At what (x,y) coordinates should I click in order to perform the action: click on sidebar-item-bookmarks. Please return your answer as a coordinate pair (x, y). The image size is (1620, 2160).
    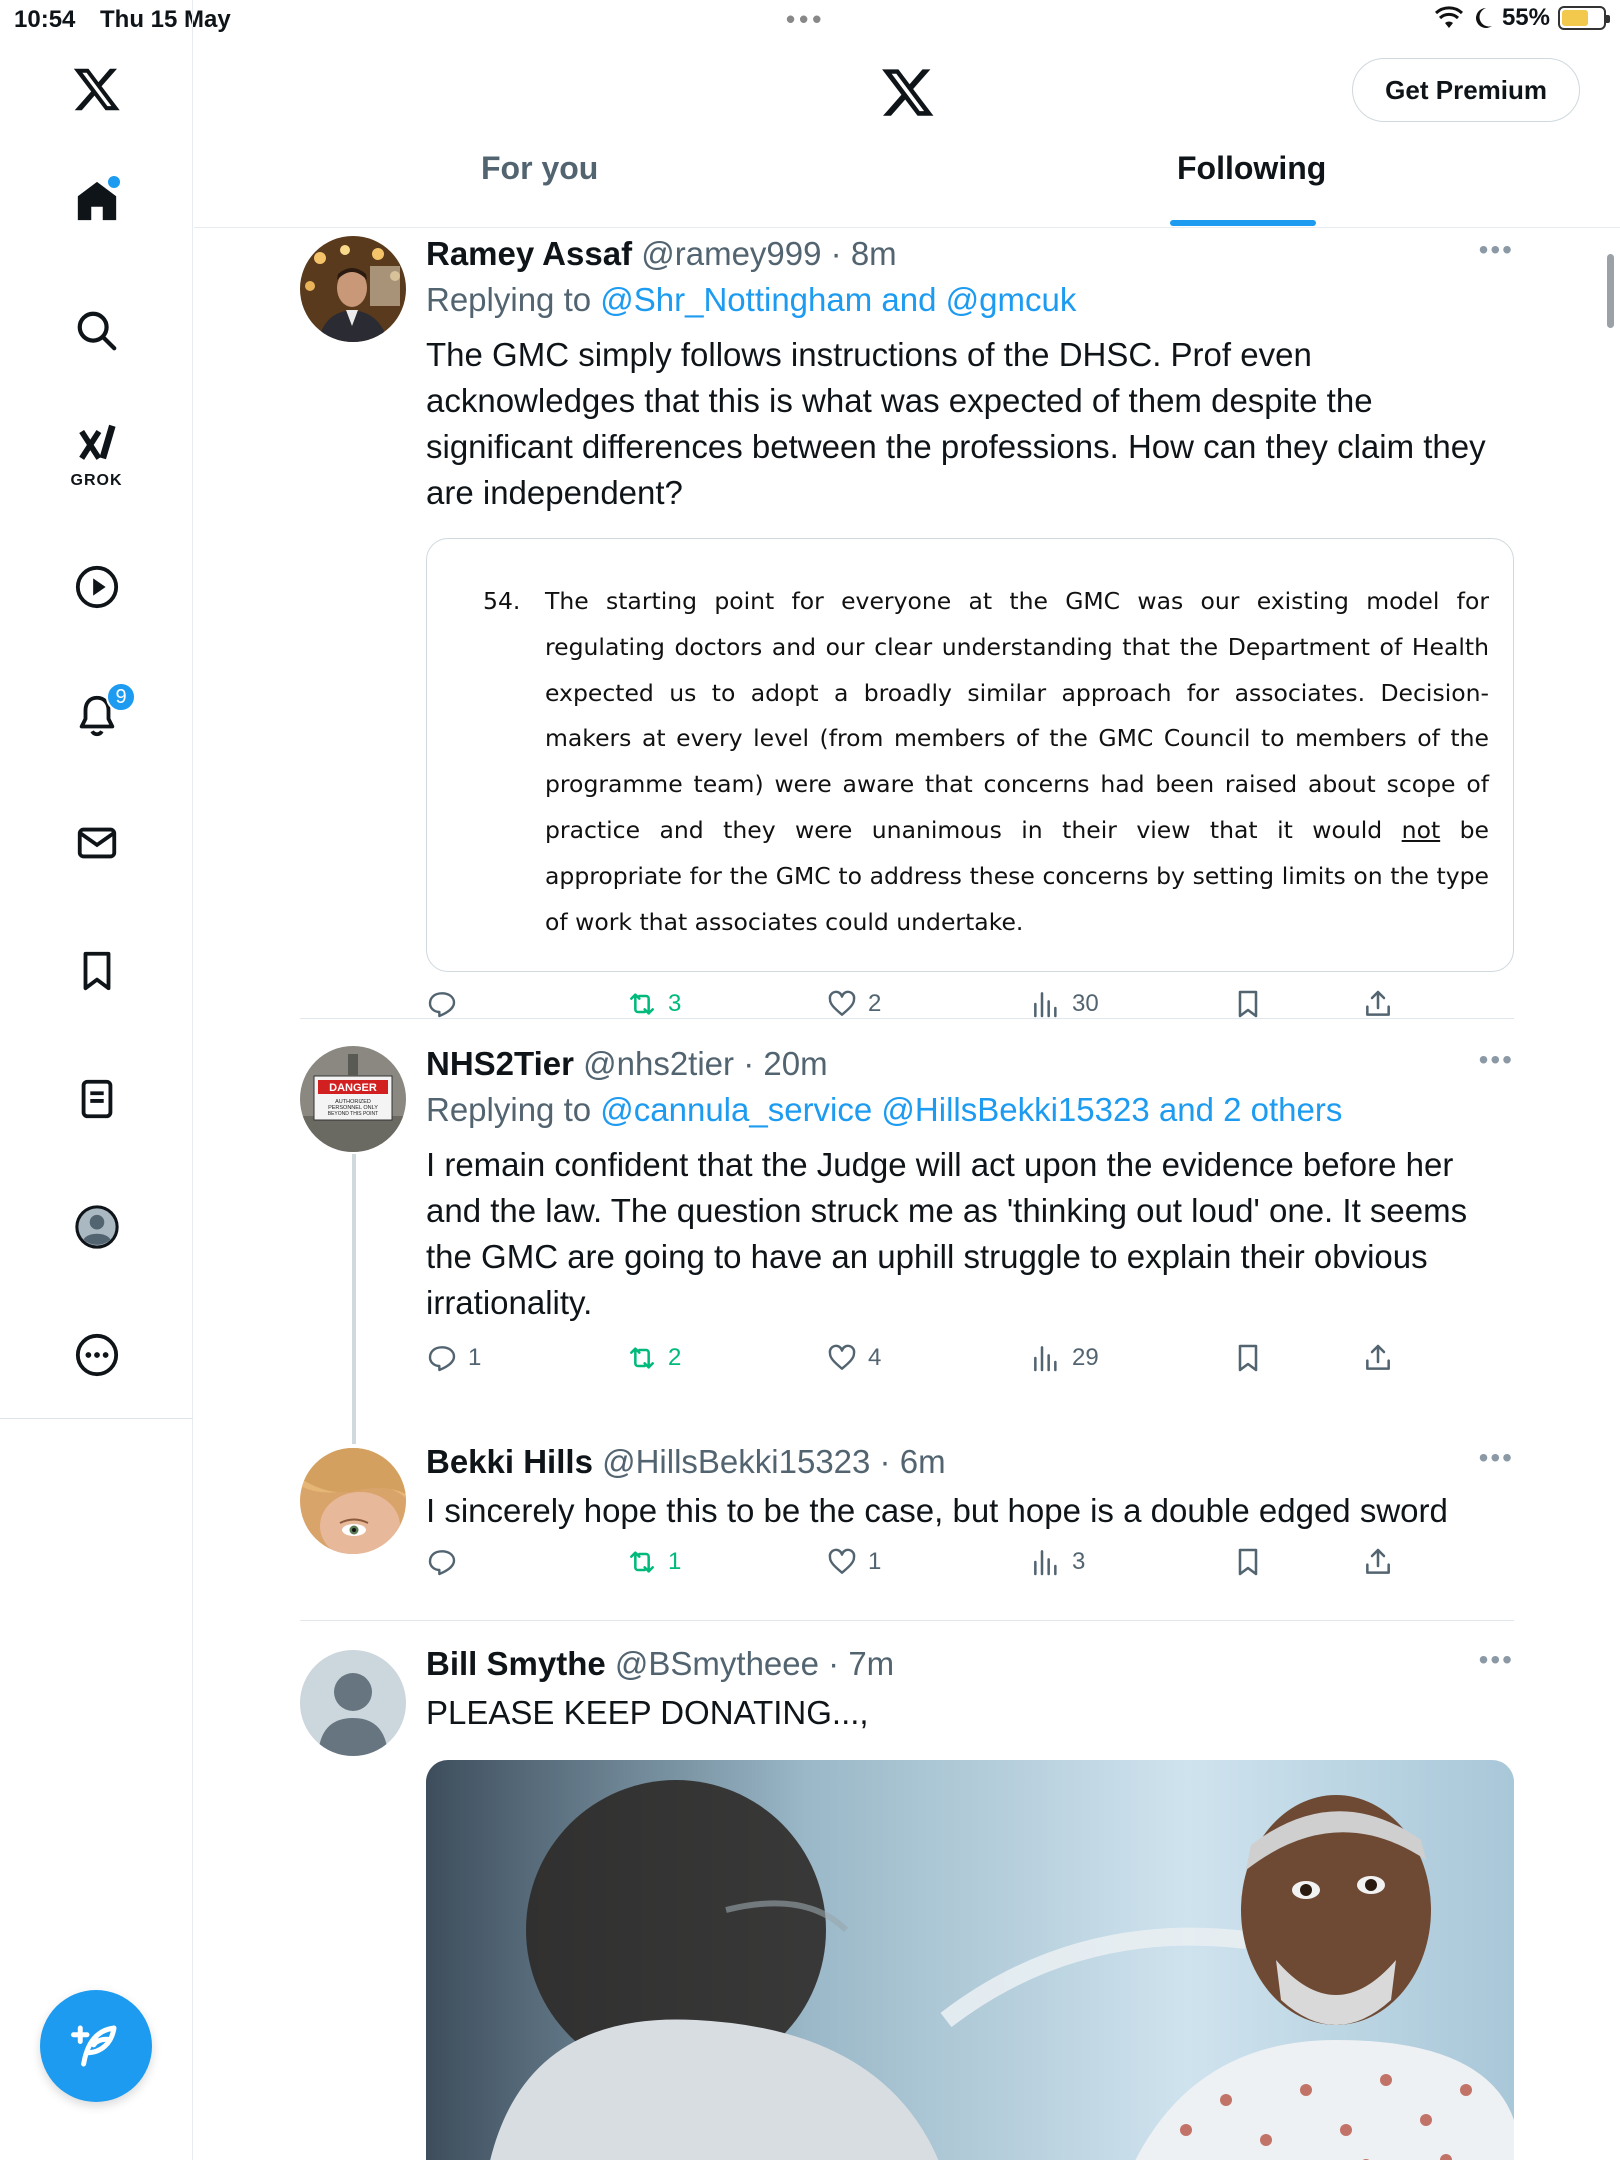
    Looking at the image, I should click on (96, 971).